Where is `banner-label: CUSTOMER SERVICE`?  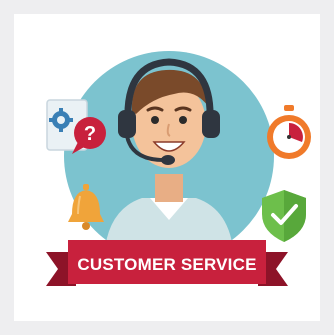 banner-label: CUSTOMER SERVICE is located at coordinates (166, 264).